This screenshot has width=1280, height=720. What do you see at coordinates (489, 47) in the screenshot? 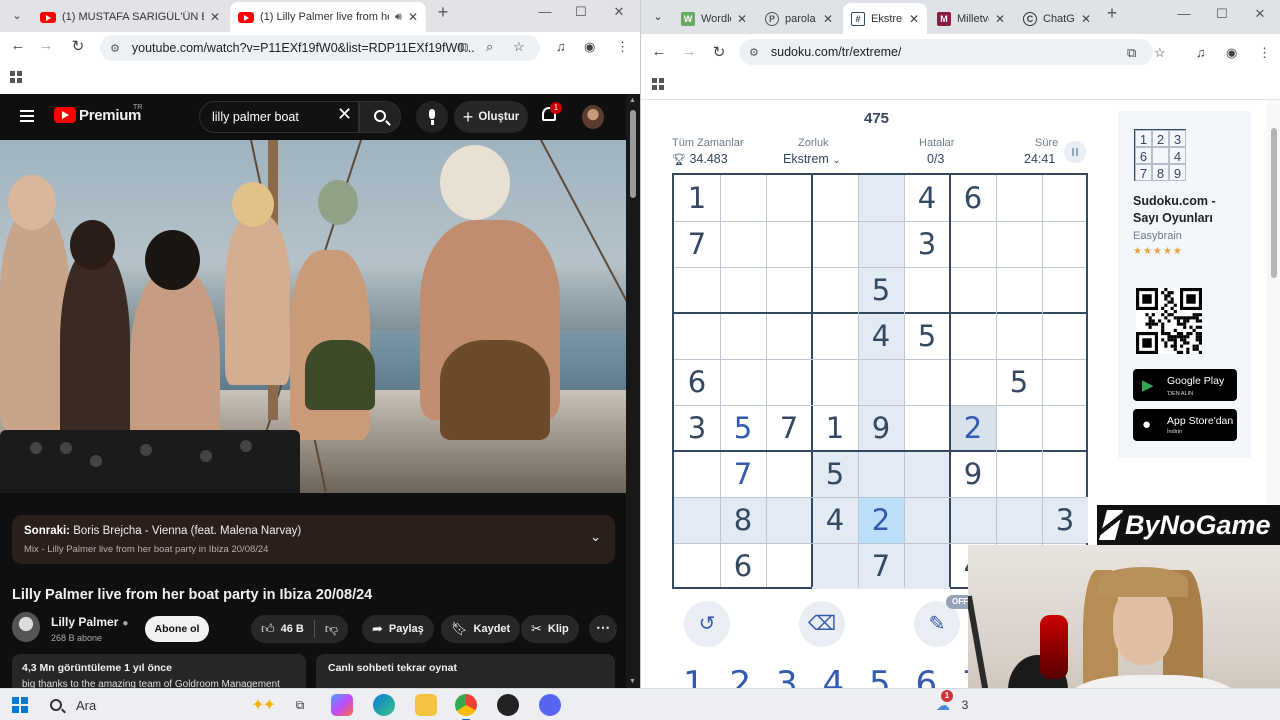
I see `zoom-icon: ⌕` at bounding box center [489, 47].